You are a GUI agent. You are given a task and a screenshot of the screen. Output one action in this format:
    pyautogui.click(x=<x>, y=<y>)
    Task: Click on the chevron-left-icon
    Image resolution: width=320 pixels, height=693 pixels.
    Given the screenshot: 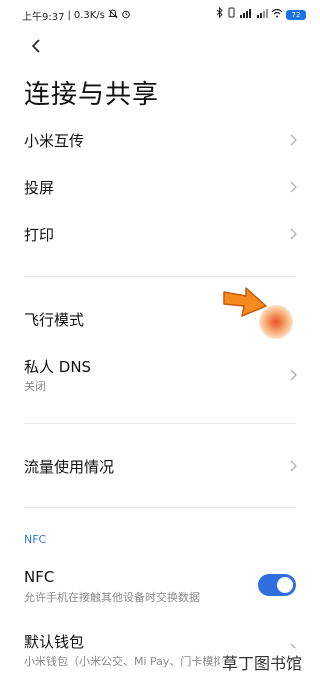 What is the action you would take?
    pyautogui.click(x=35, y=46)
    